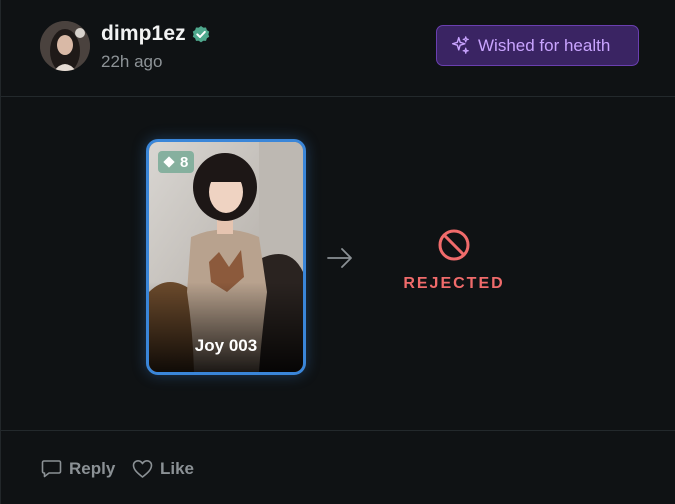  I want to click on username: dimp1ez, so click(143, 34).